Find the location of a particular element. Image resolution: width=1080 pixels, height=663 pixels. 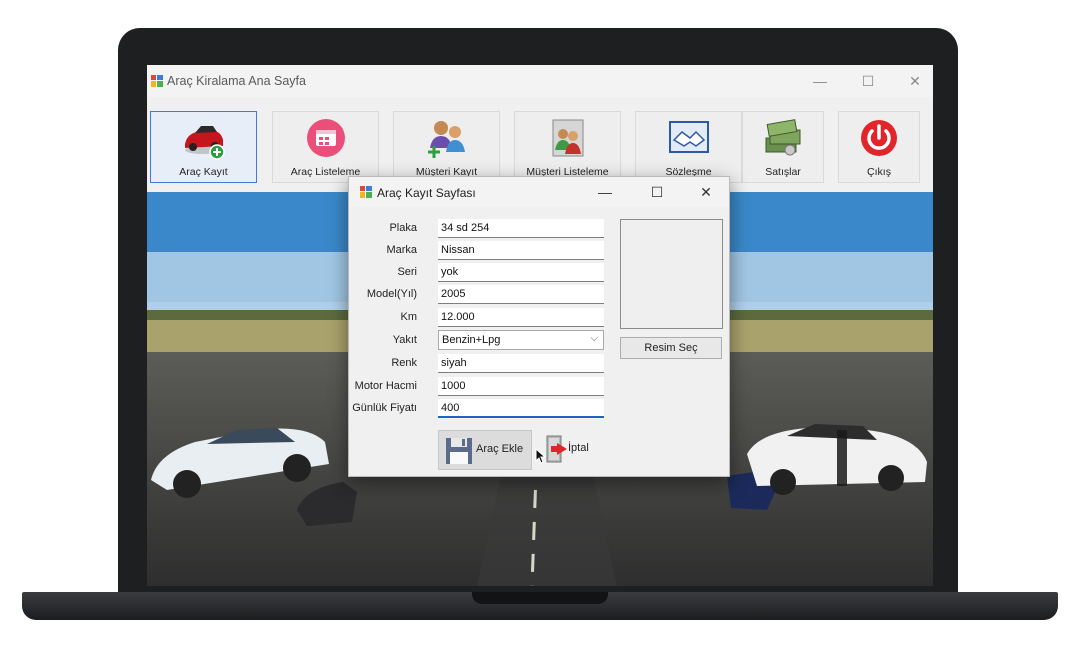

cikis-label: Çıkış is located at coordinates (879, 172).